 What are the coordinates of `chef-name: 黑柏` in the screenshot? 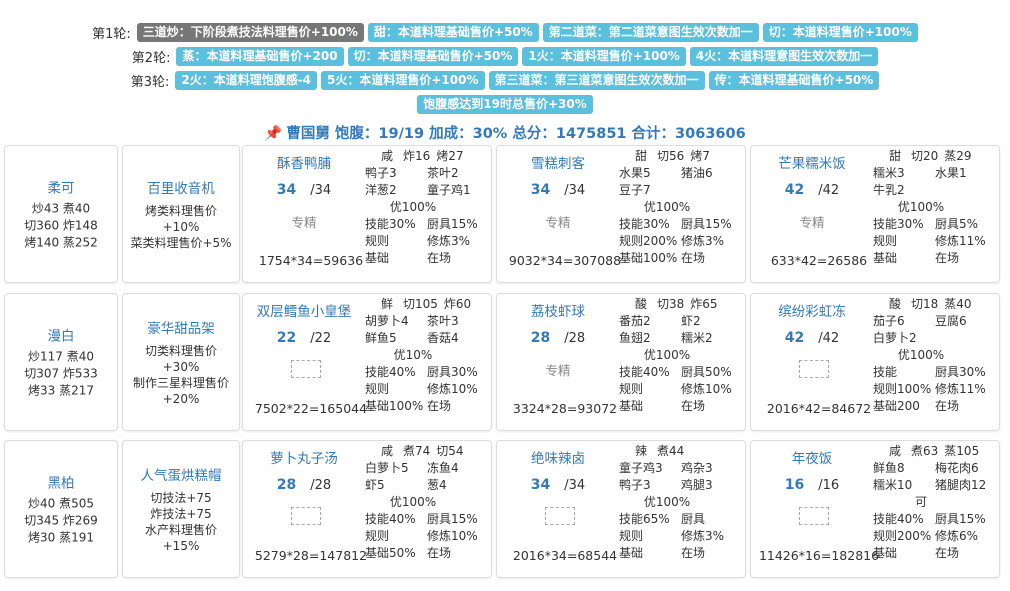 It's located at (61, 482).